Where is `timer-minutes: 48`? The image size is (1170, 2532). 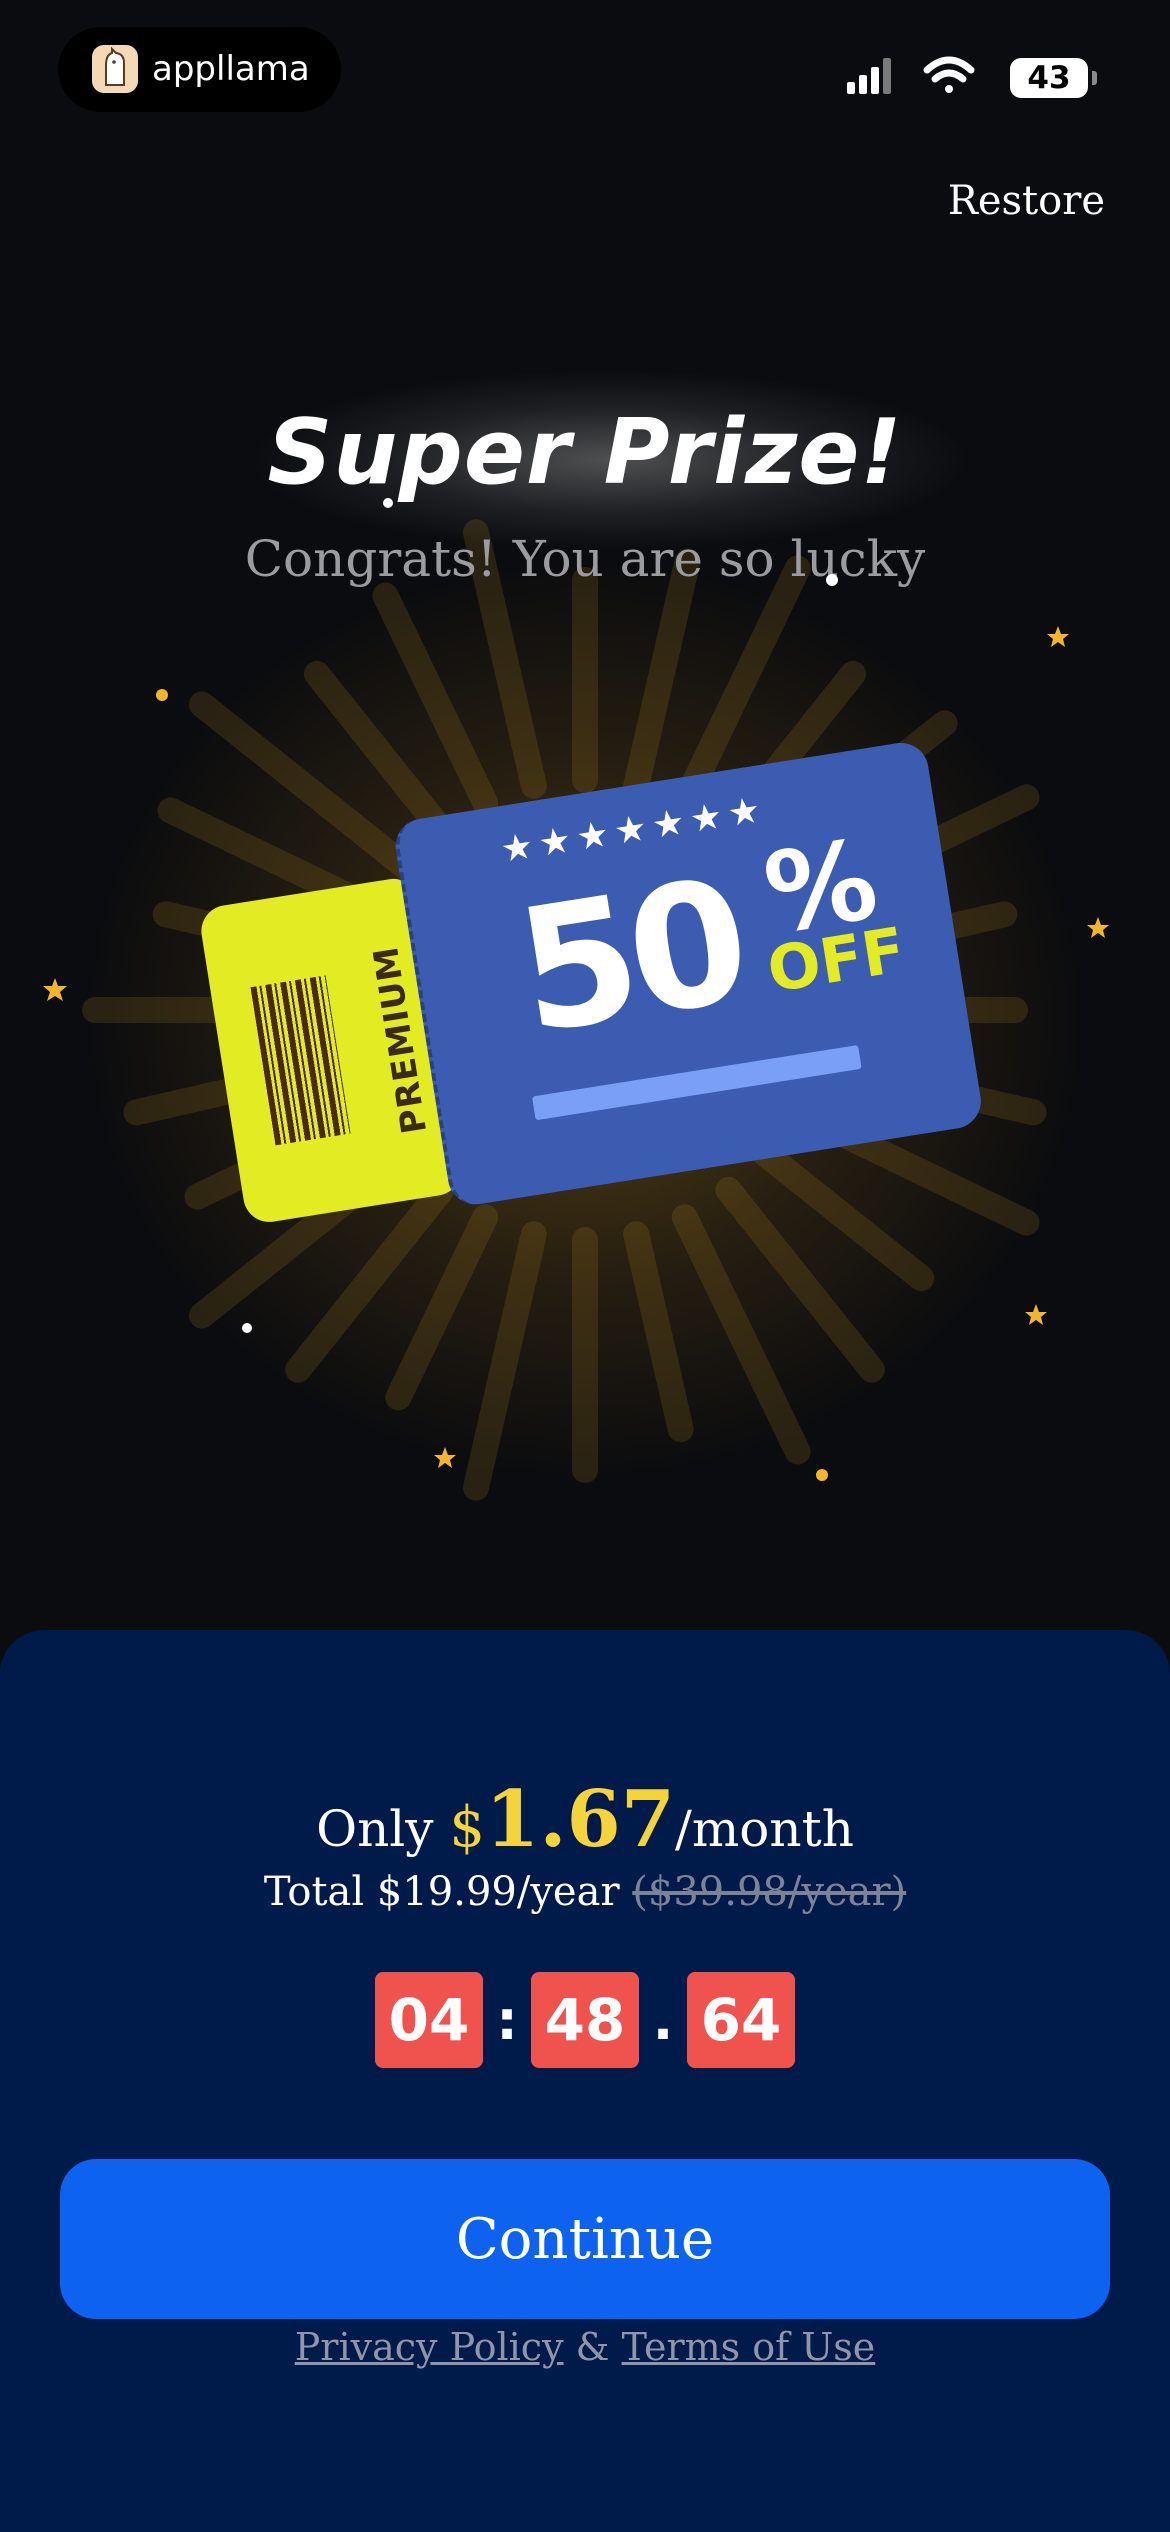
timer-minutes: 48 is located at coordinates (585, 2020).